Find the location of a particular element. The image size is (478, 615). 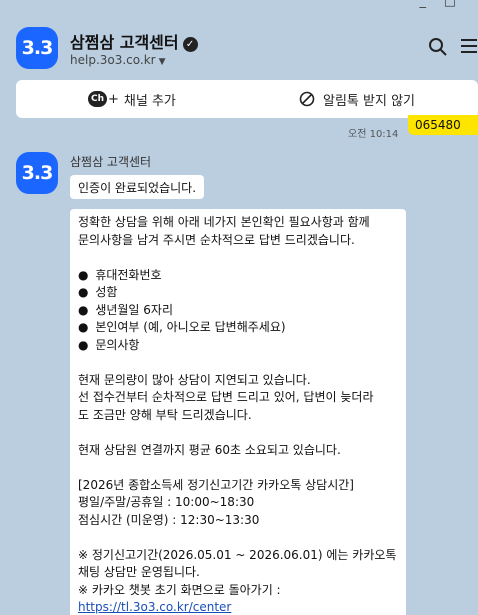

message-line: 현재 상담원 연결까지 평균 60초 소요되고 있습니다. is located at coordinates (209, 449).